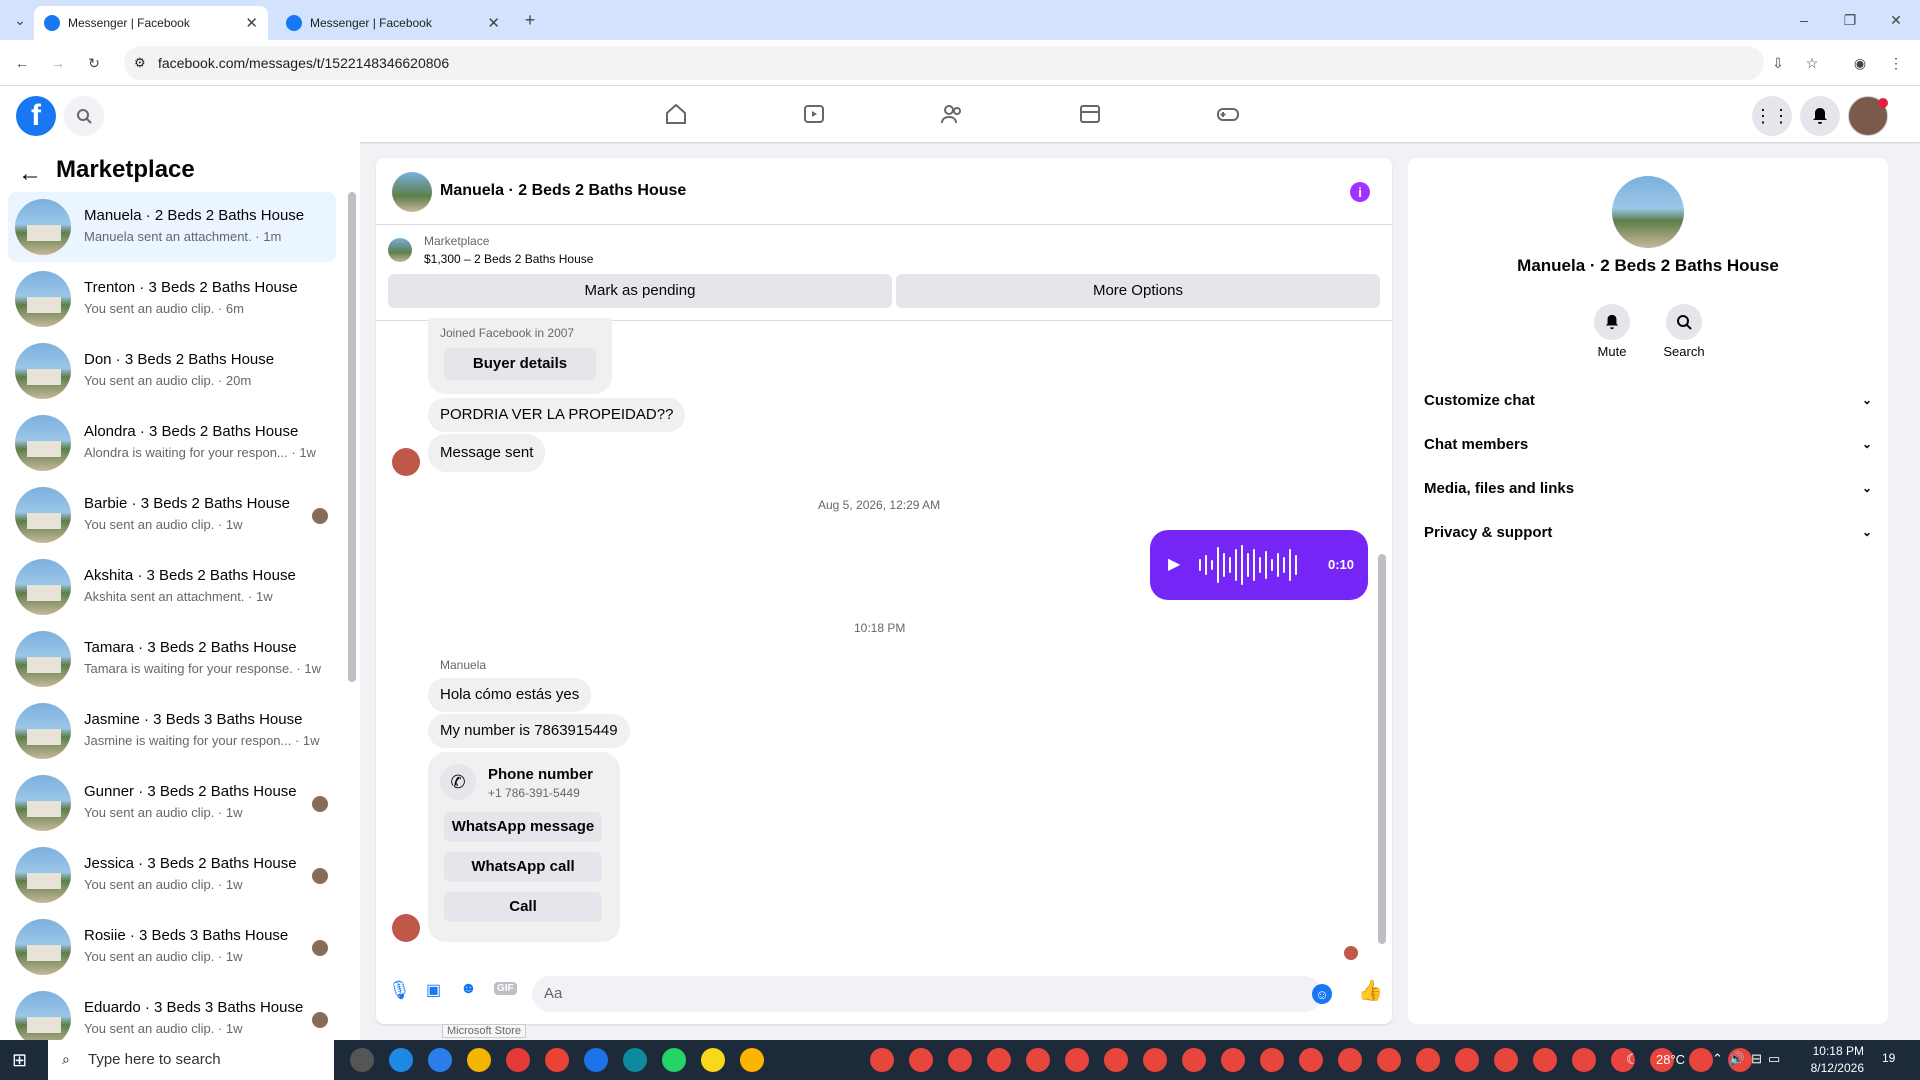 The width and height of the screenshot is (1920, 1080). I want to click on media-files-links-section: Media, files and links ⌄, so click(1648, 488).